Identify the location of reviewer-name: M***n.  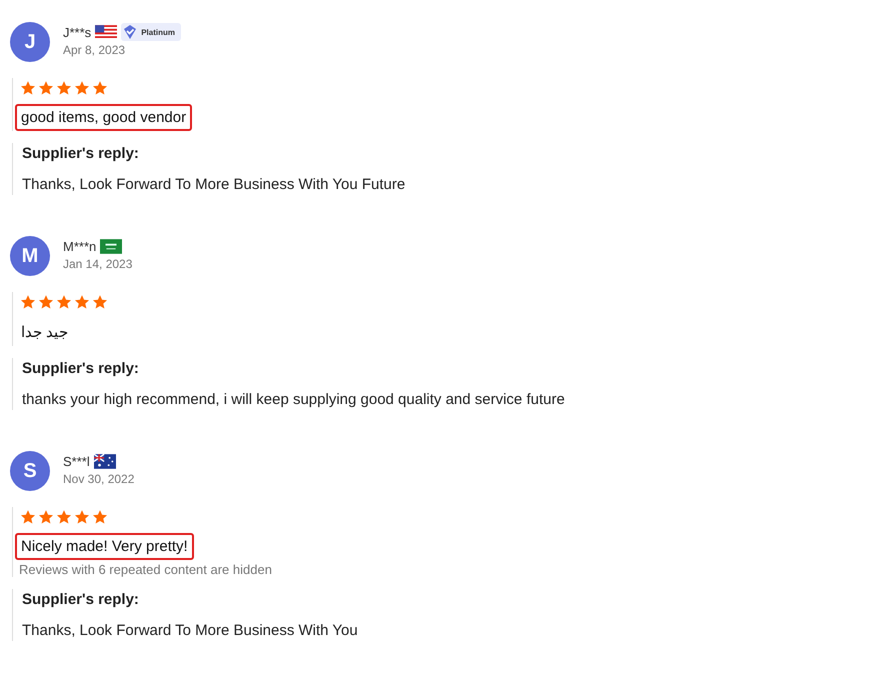
(79, 246).